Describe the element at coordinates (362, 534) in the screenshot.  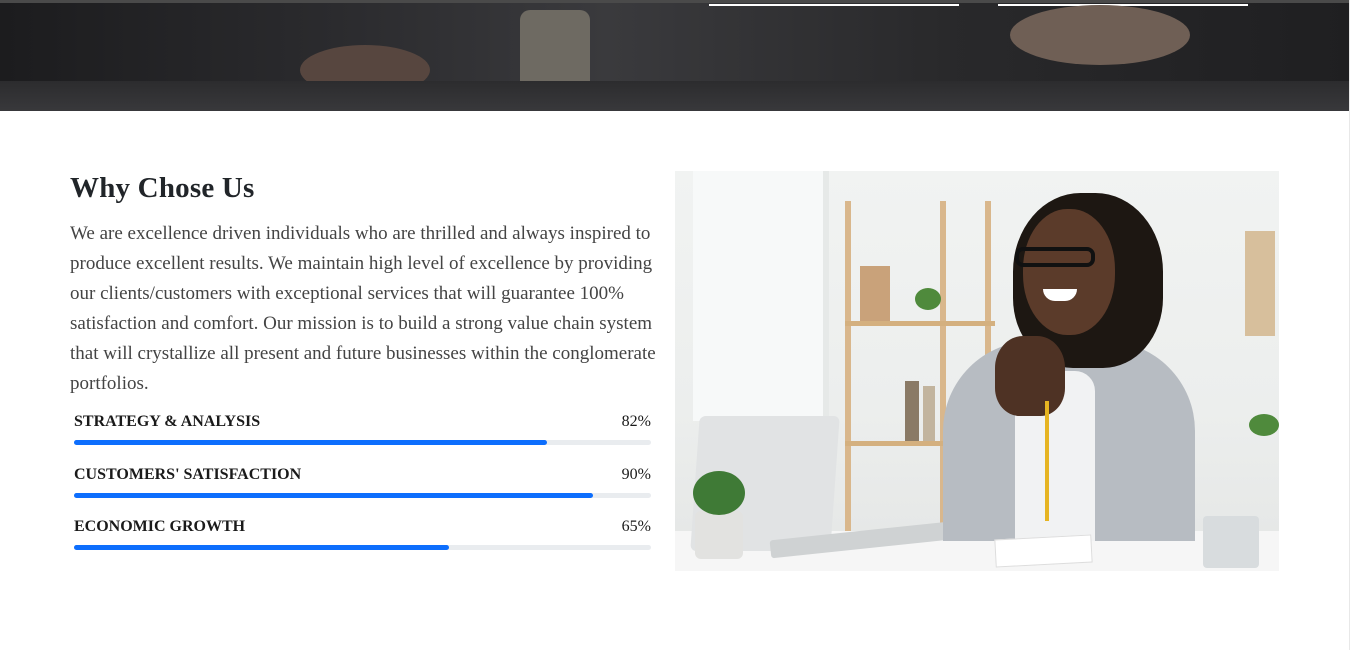
I see `skill-economic-growth: Economic Growth 65%` at that location.